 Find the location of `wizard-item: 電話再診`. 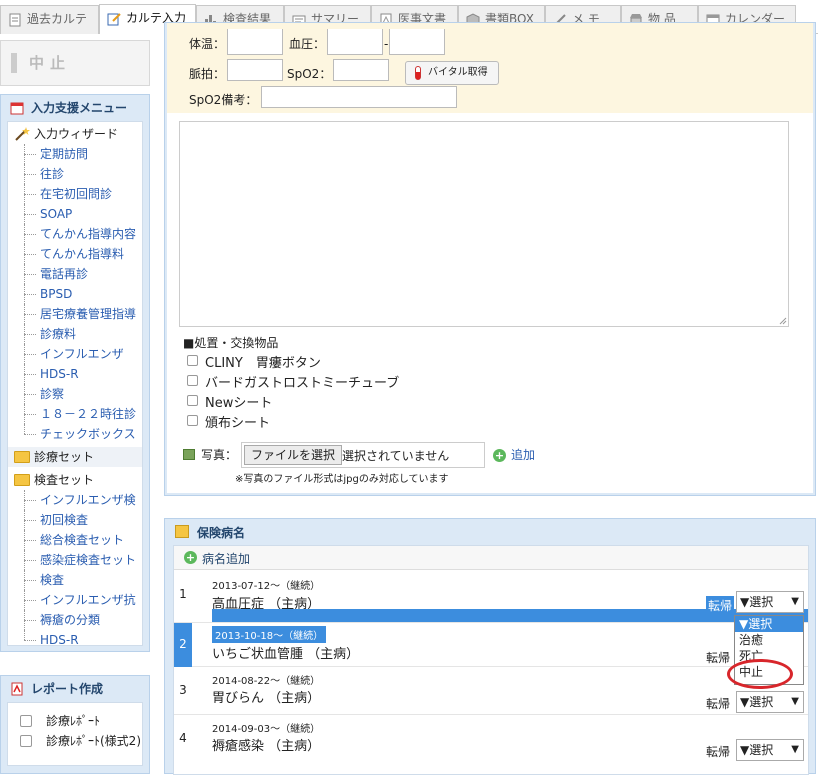

wizard-item: 電話再診 is located at coordinates (75, 274).